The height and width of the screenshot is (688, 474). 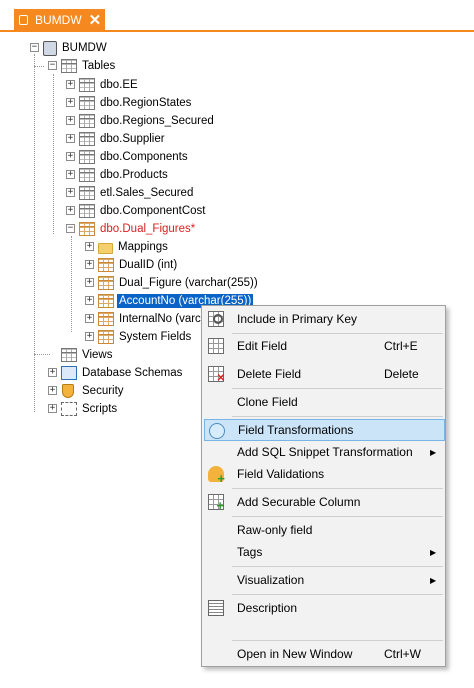 I want to click on tab-strip: BUMDW ✕, so click(x=237, y=15).